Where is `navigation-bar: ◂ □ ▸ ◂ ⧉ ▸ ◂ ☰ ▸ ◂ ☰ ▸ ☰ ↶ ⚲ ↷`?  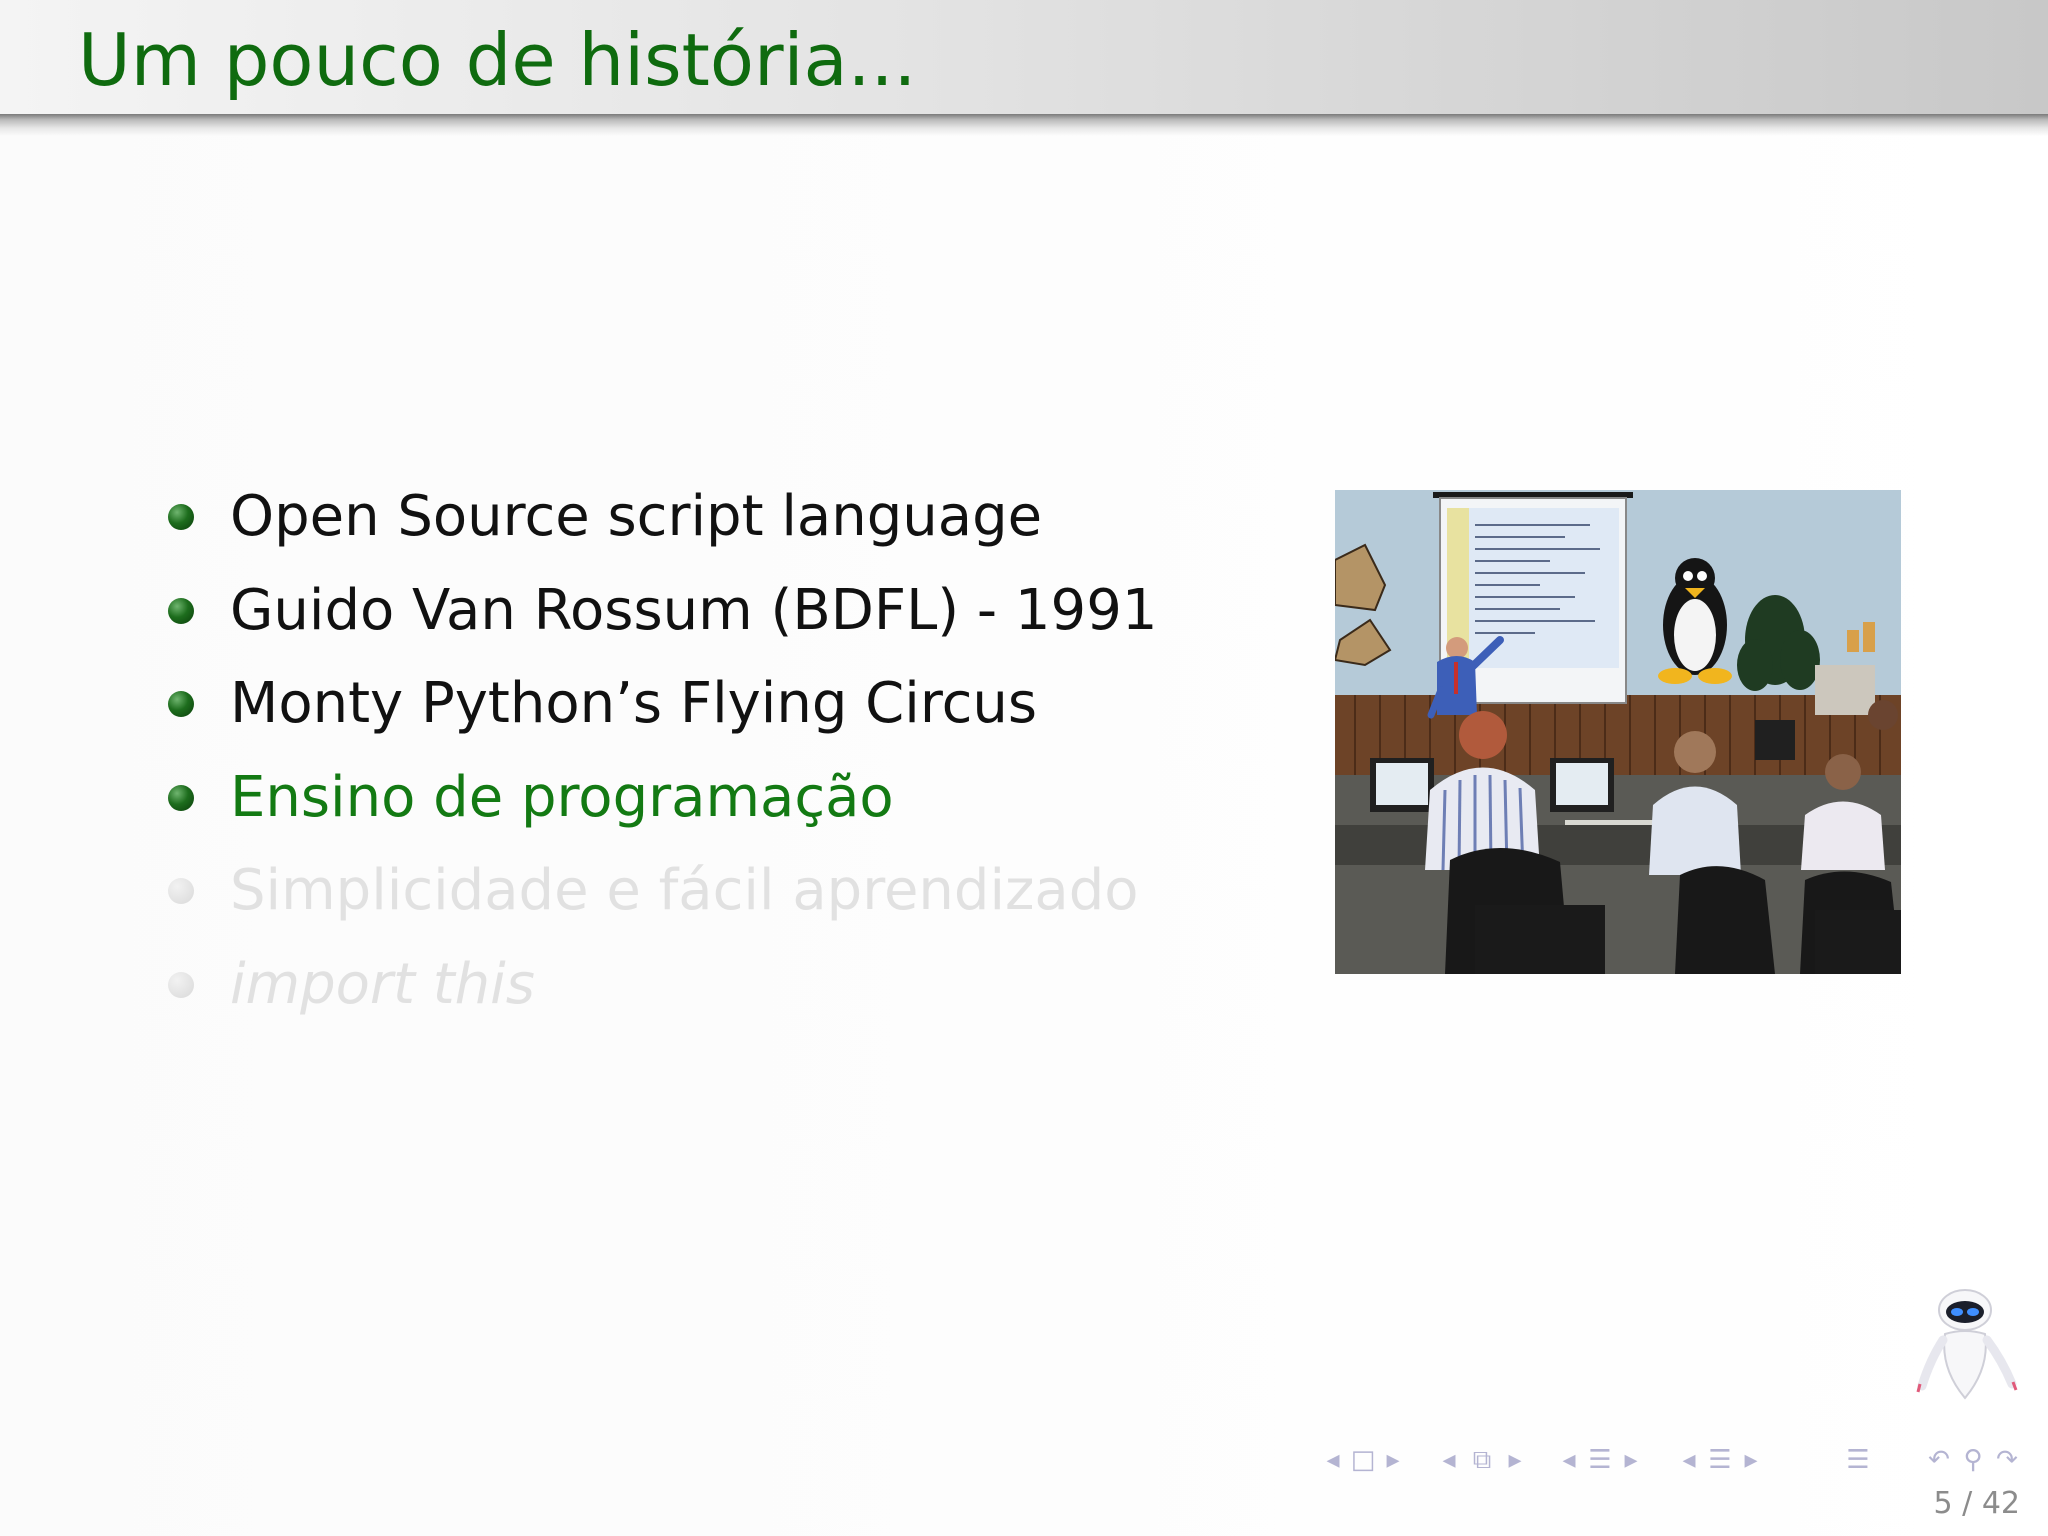
navigation-bar: ◂ □ ▸ ◂ ⧉ ▸ ◂ ☰ ▸ ◂ ☰ ▸ ☰ ↶ ⚲ ↷ is located at coordinates (1680, 1460).